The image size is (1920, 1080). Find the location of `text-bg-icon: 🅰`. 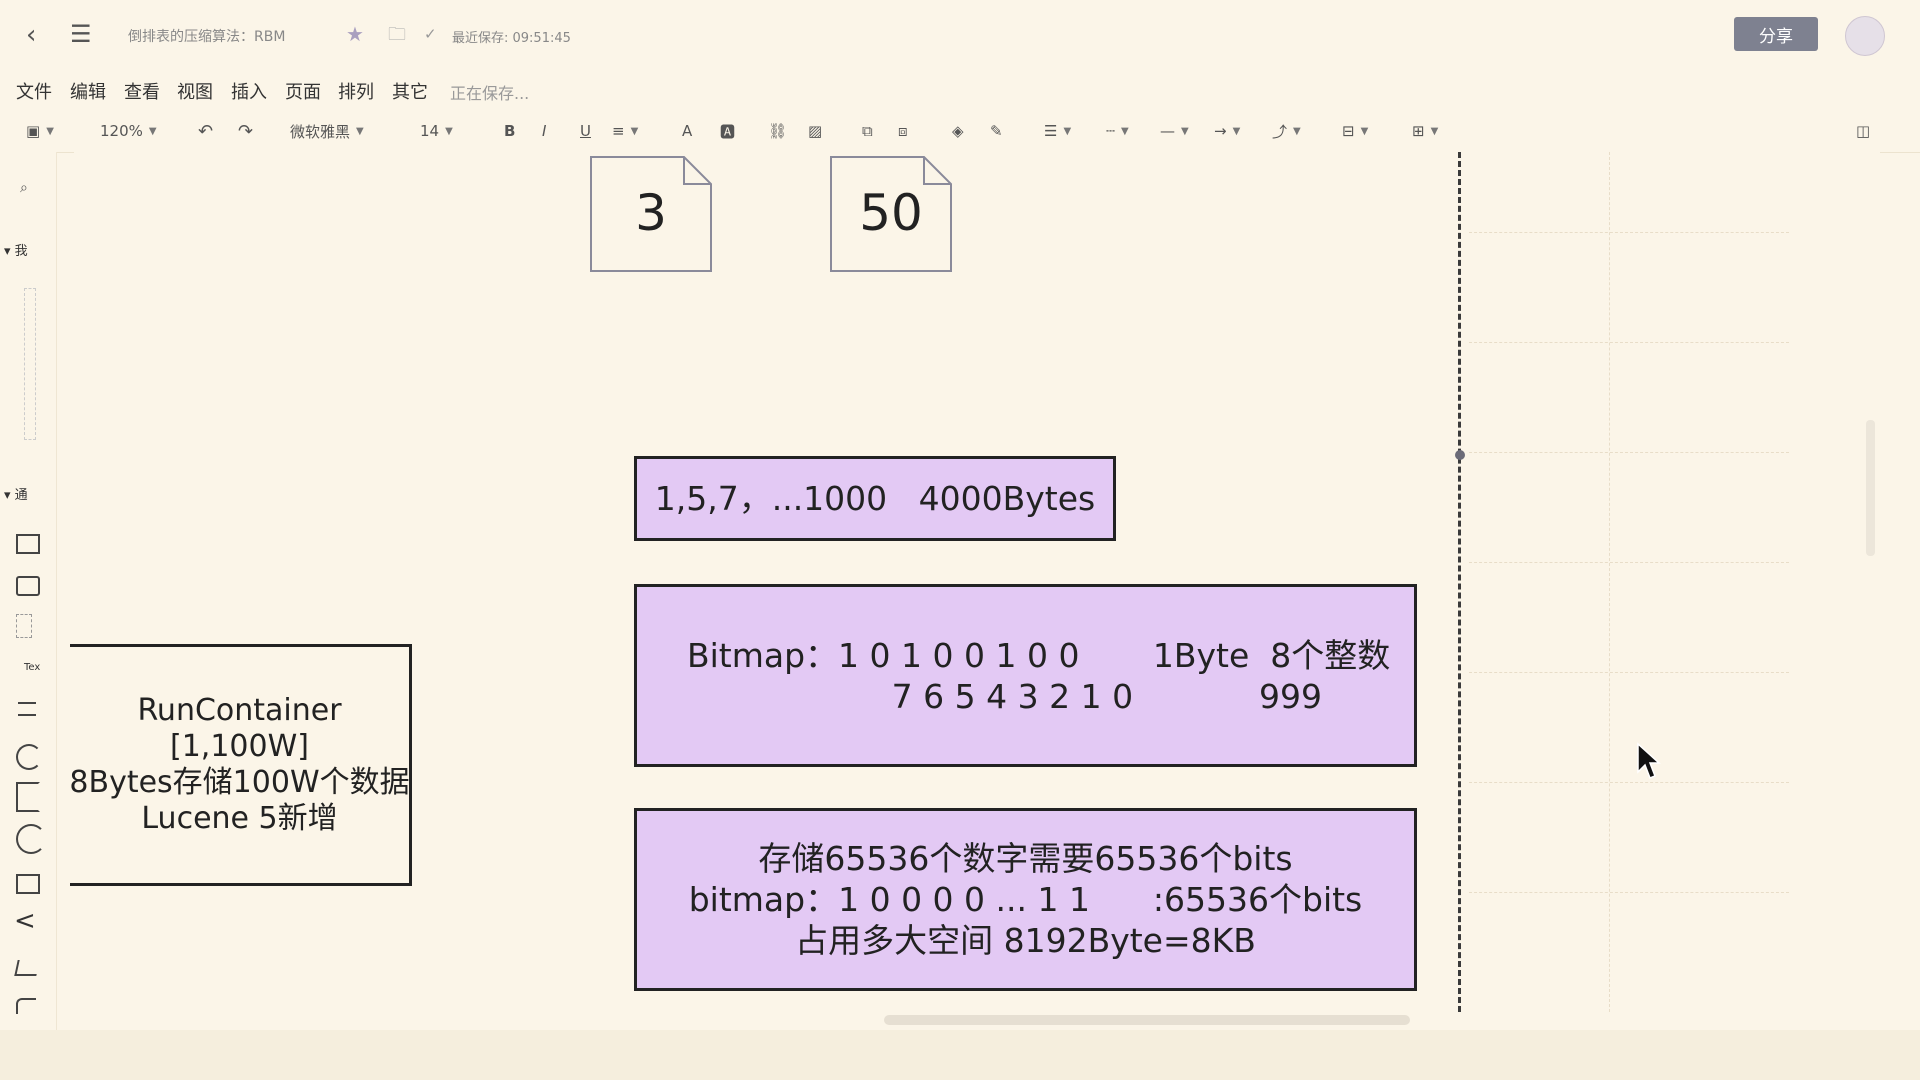

text-bg-icon: 🅰 is located at coordinates (727, 131).